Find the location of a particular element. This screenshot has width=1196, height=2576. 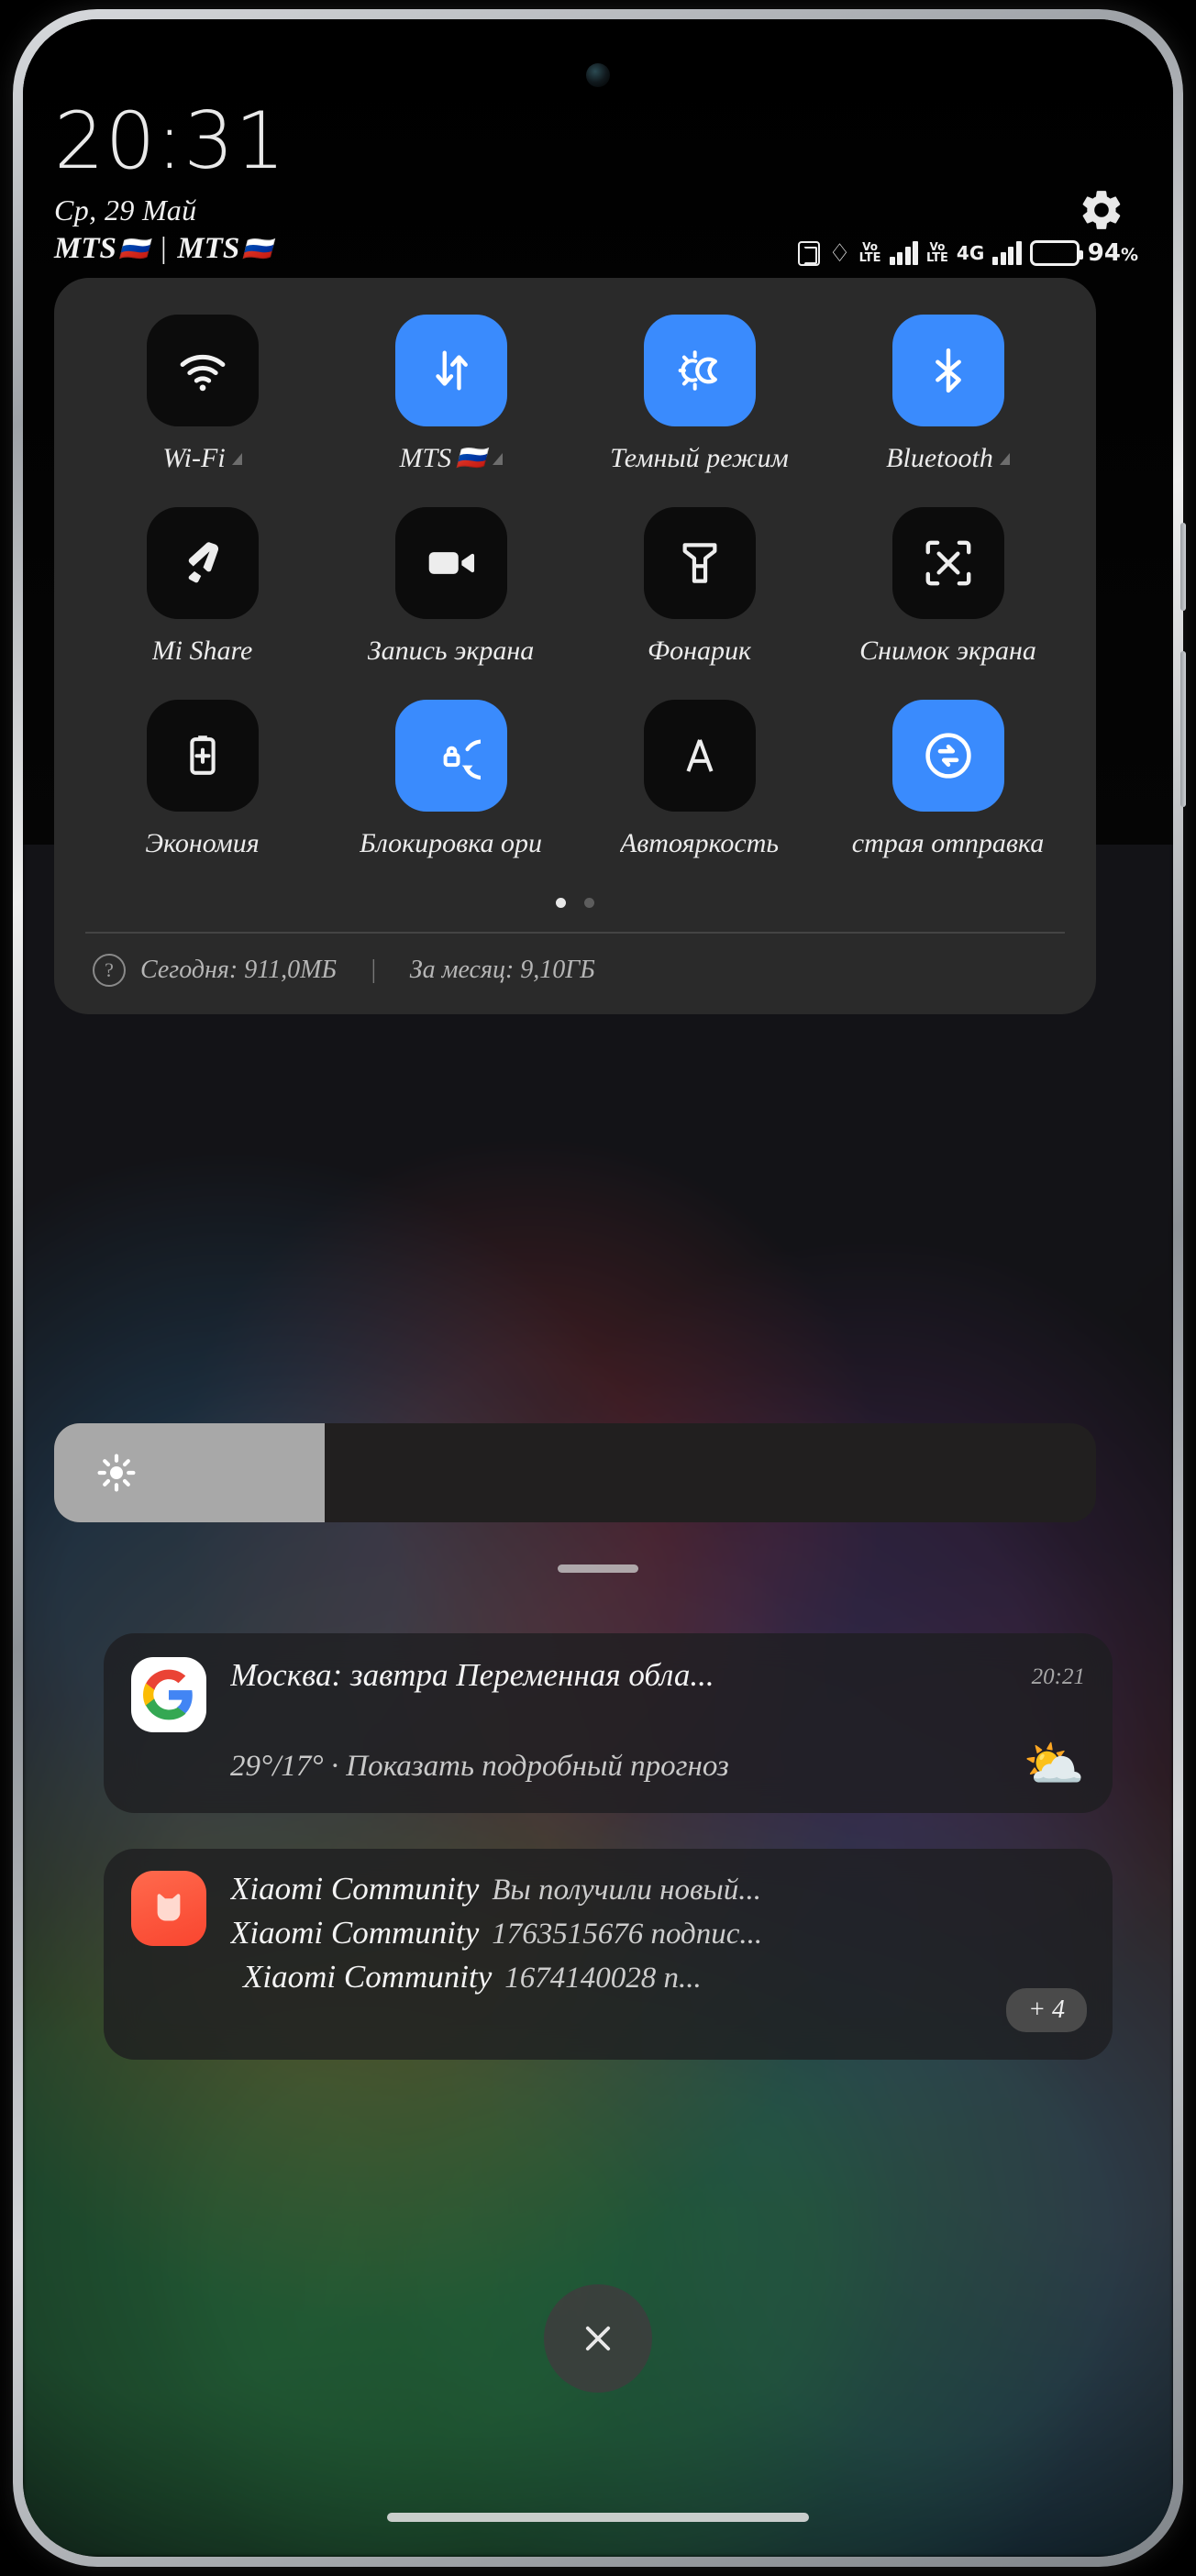

qs-tile-rotation-lock-label: Блокировка ори is located at coordinates (451, 843).